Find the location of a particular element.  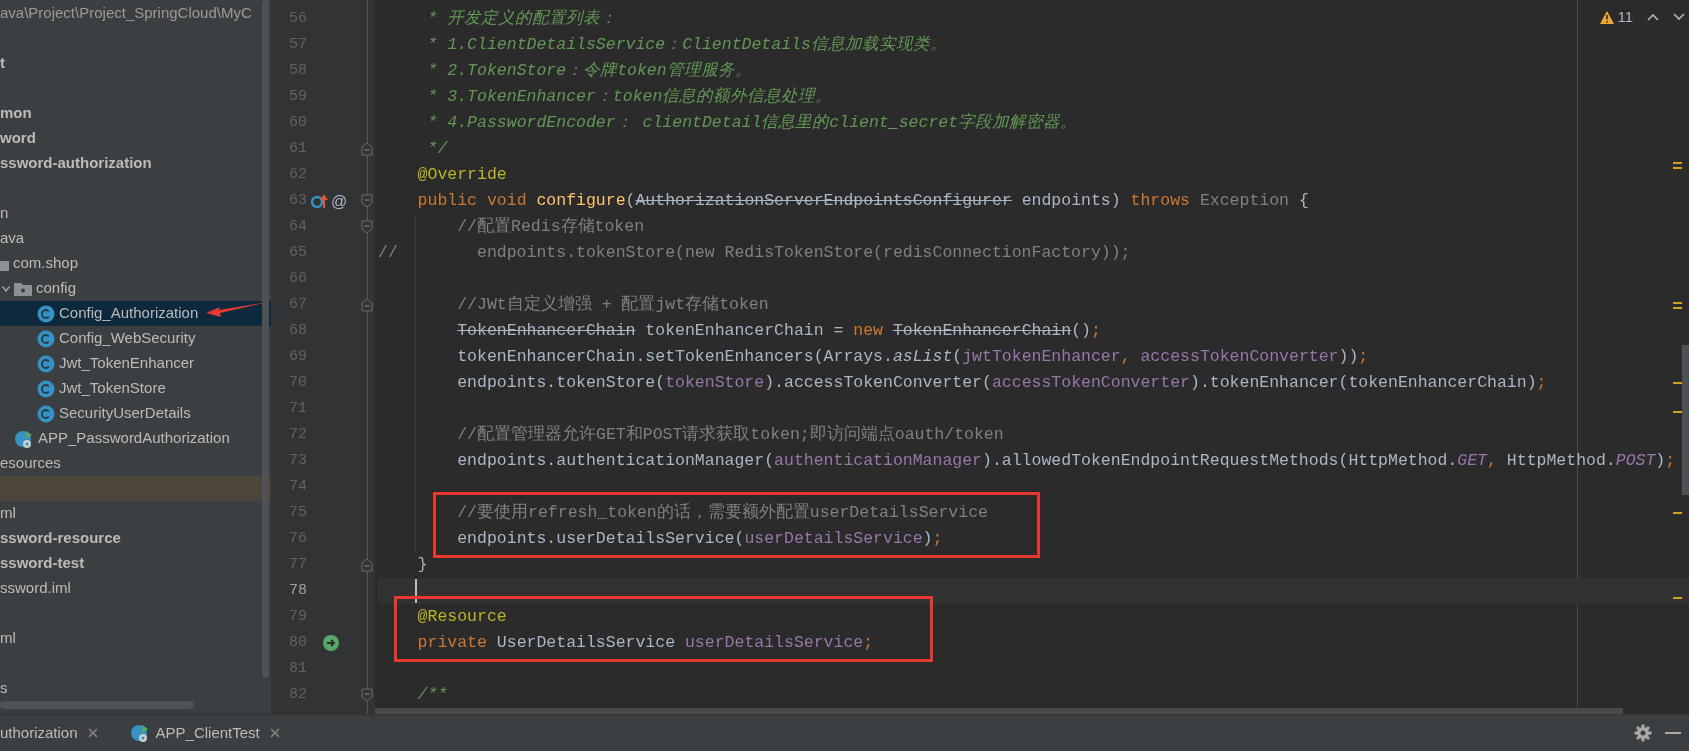

code-line: @Override is located at coordinates (461, 175).